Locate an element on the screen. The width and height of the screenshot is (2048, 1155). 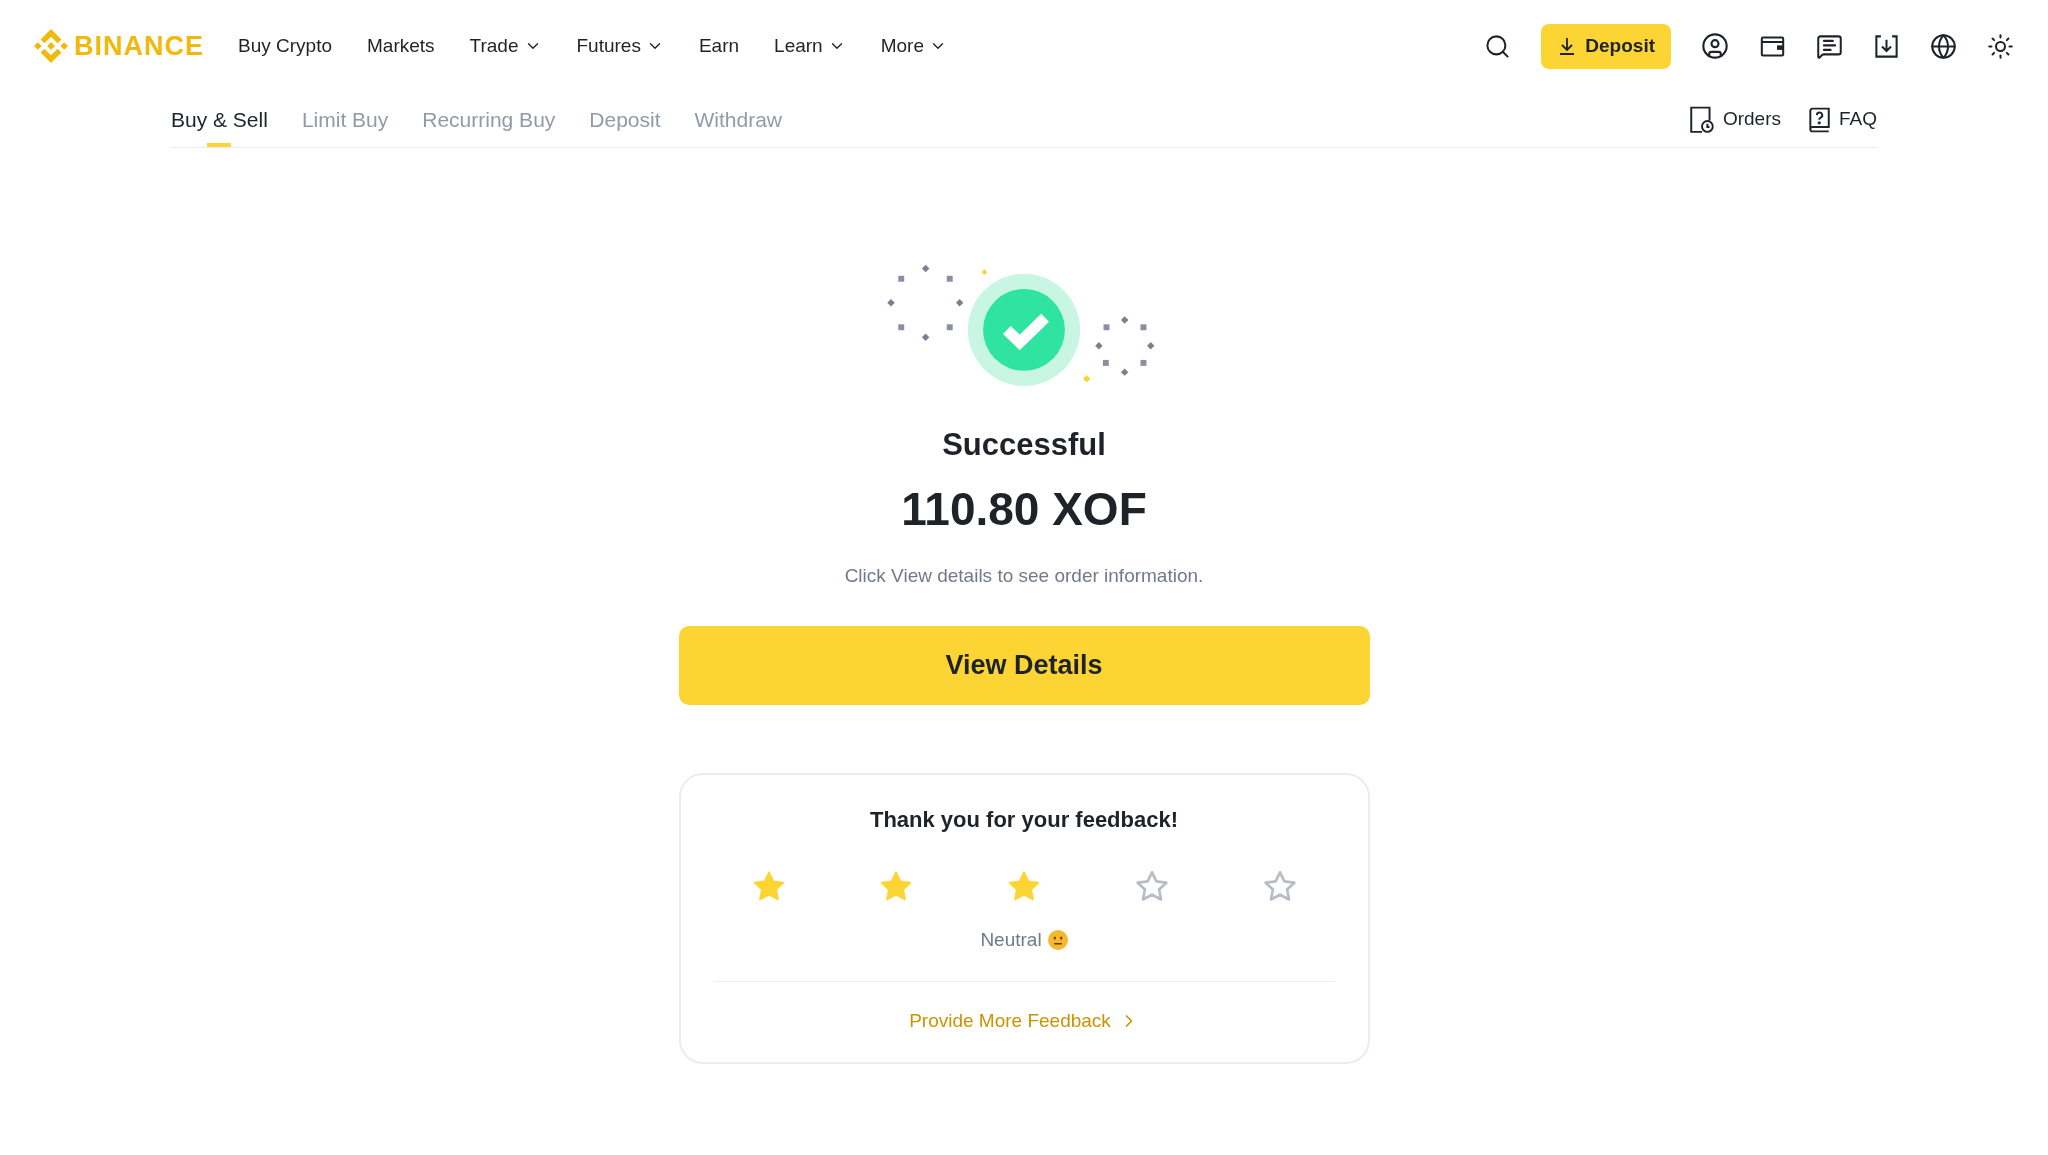
chat-icon is located at coordinates (1829, 46).